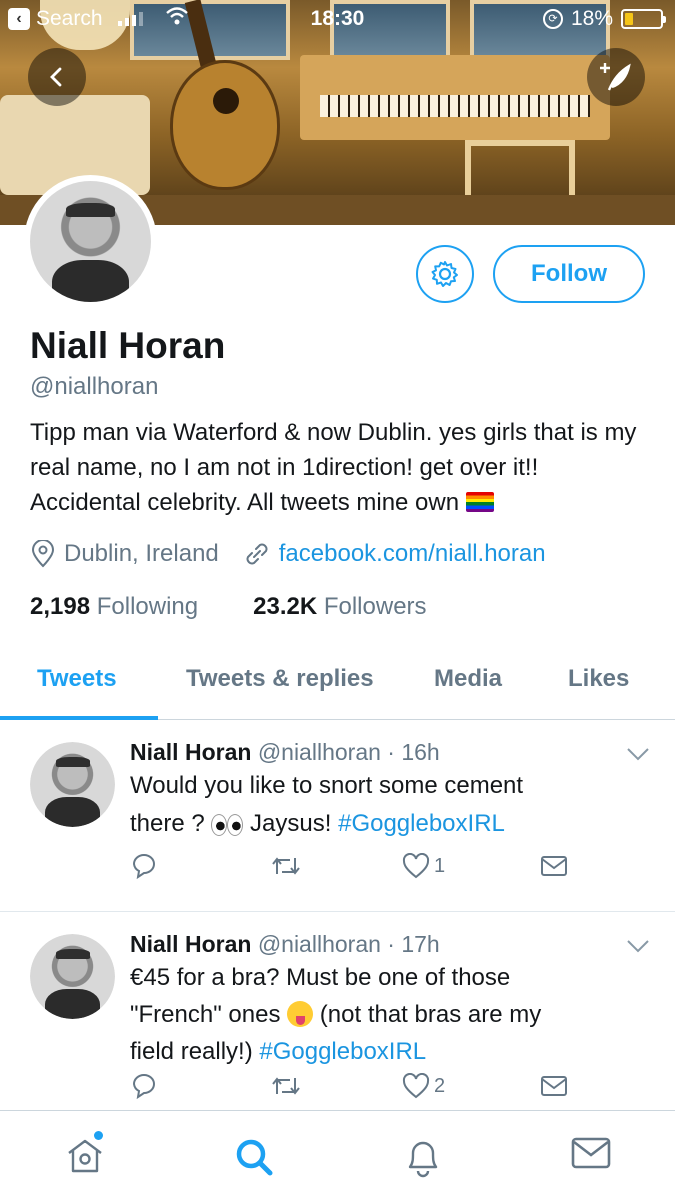 This screenshot has width=675, height=1200. I want to click on home-notification-dot, so click(98, 1135).